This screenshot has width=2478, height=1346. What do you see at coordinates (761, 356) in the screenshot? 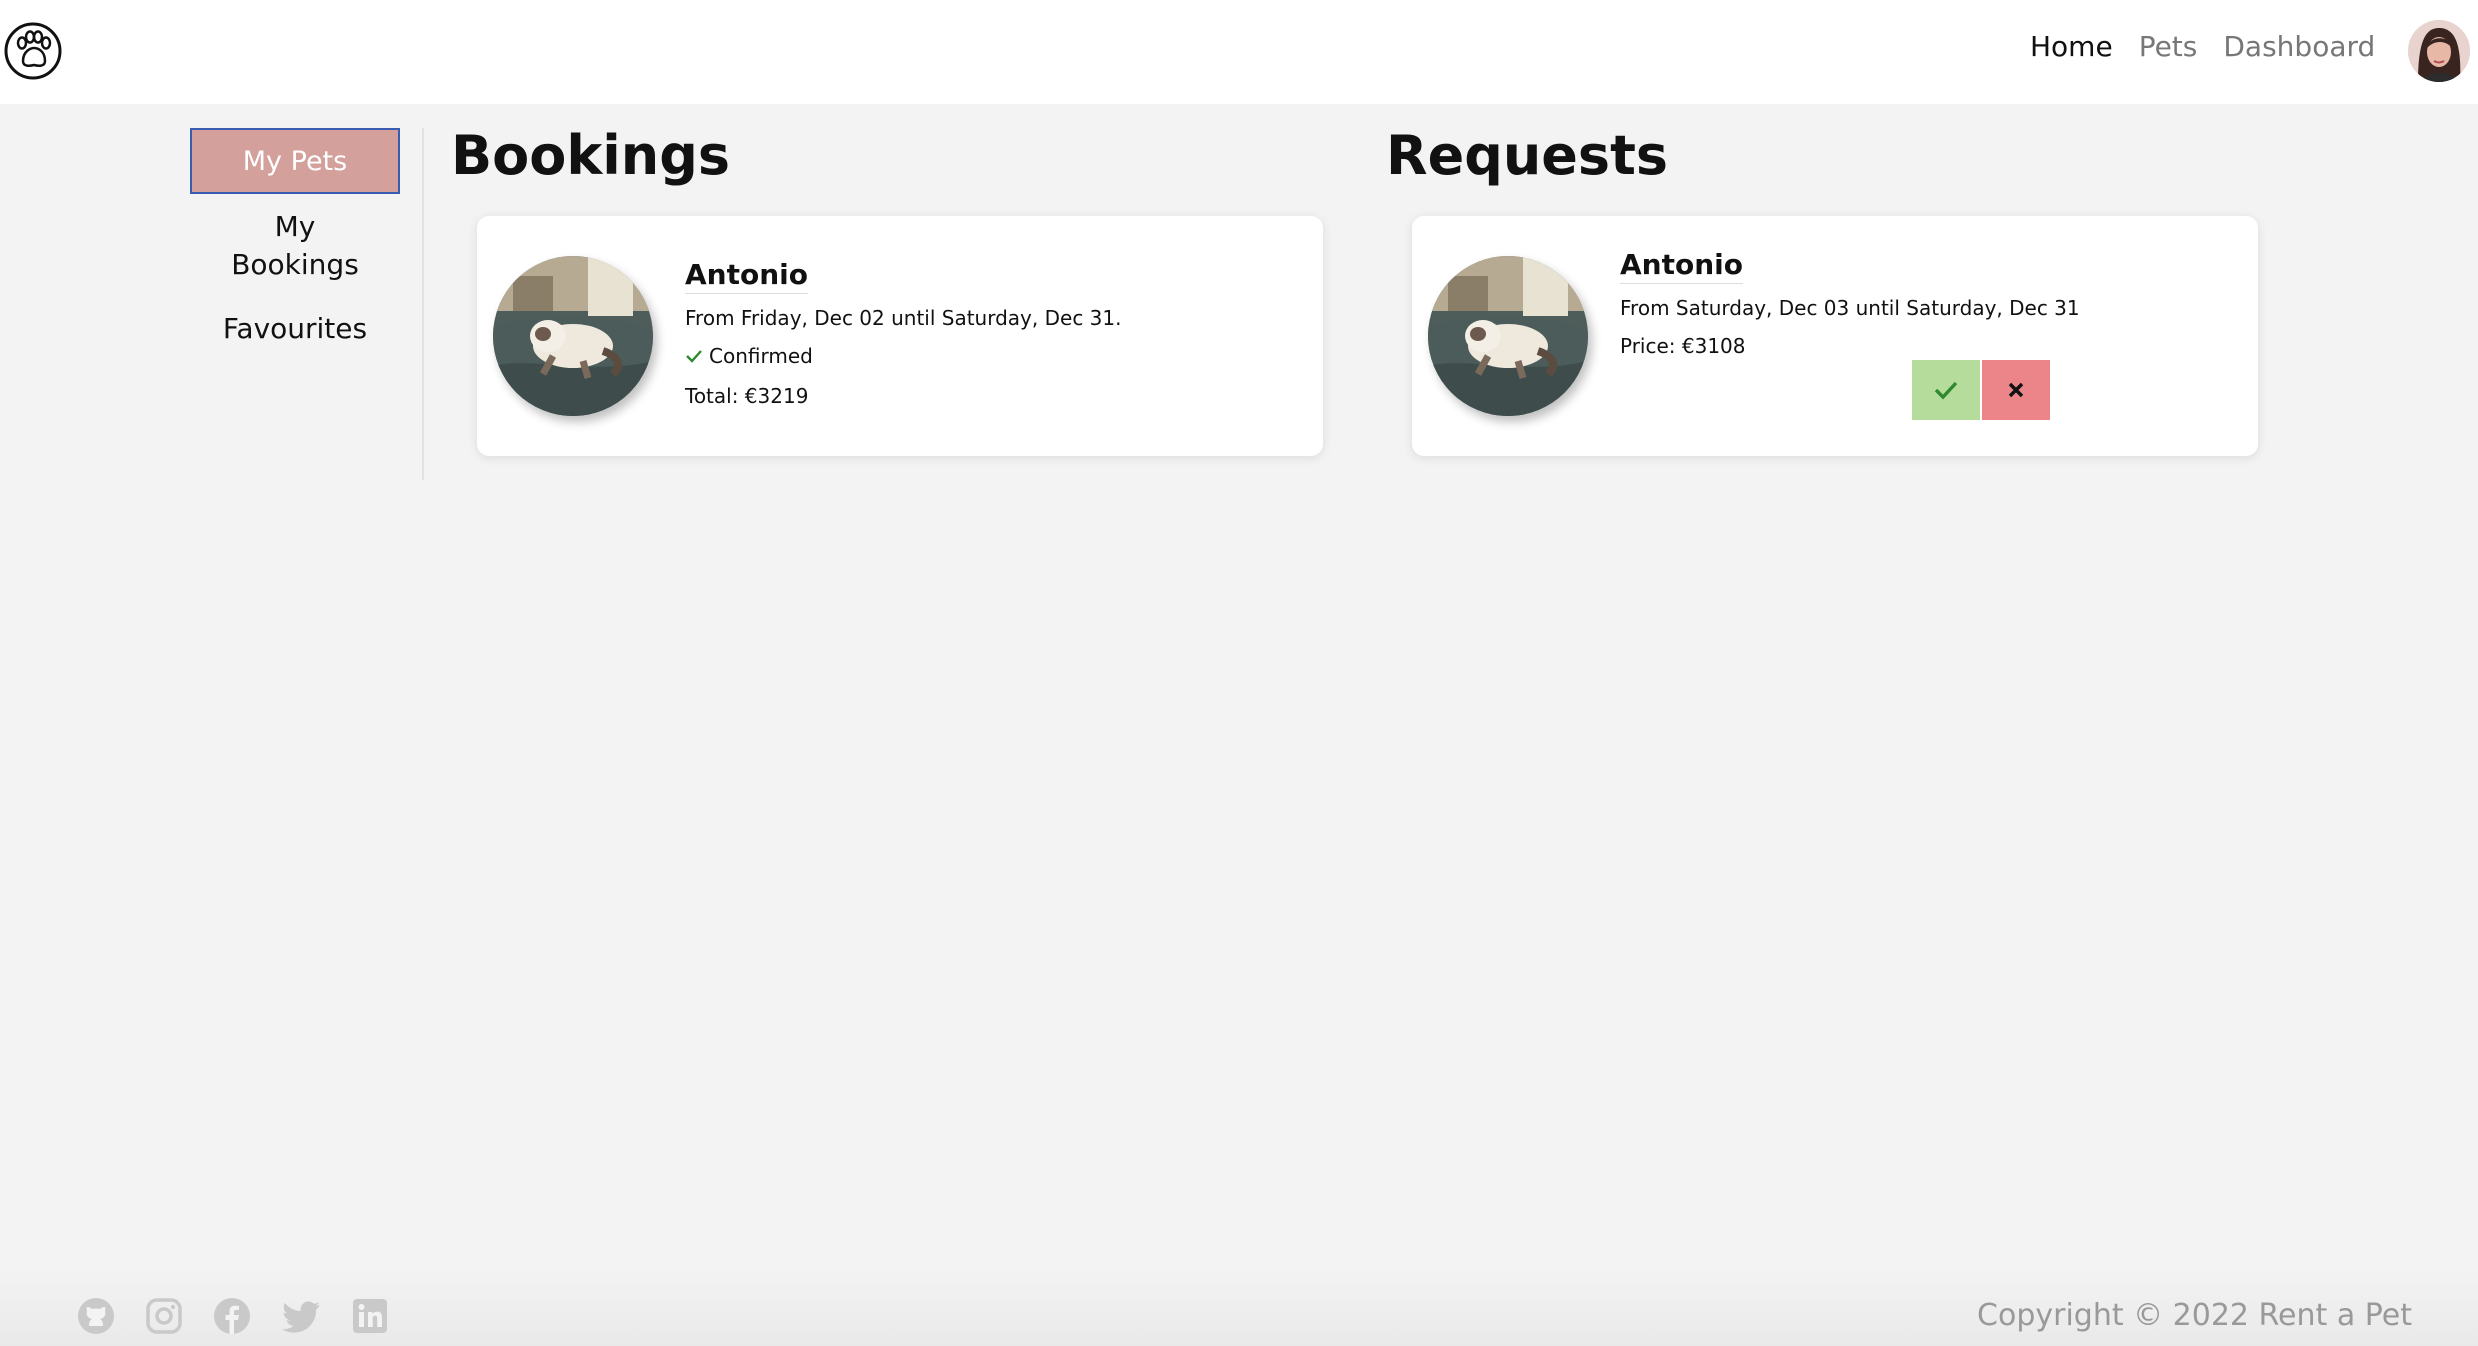
I see `booking-status-label: Confirmed` at bounding box center [761, 356].